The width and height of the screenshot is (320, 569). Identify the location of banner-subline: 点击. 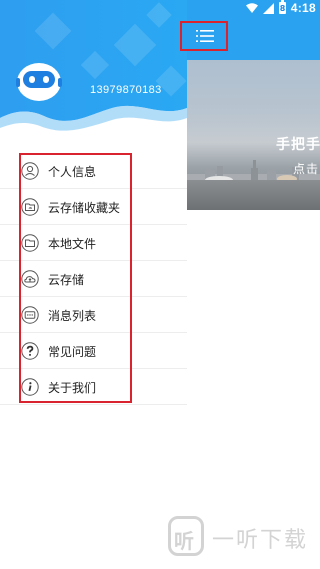
(306, 169).